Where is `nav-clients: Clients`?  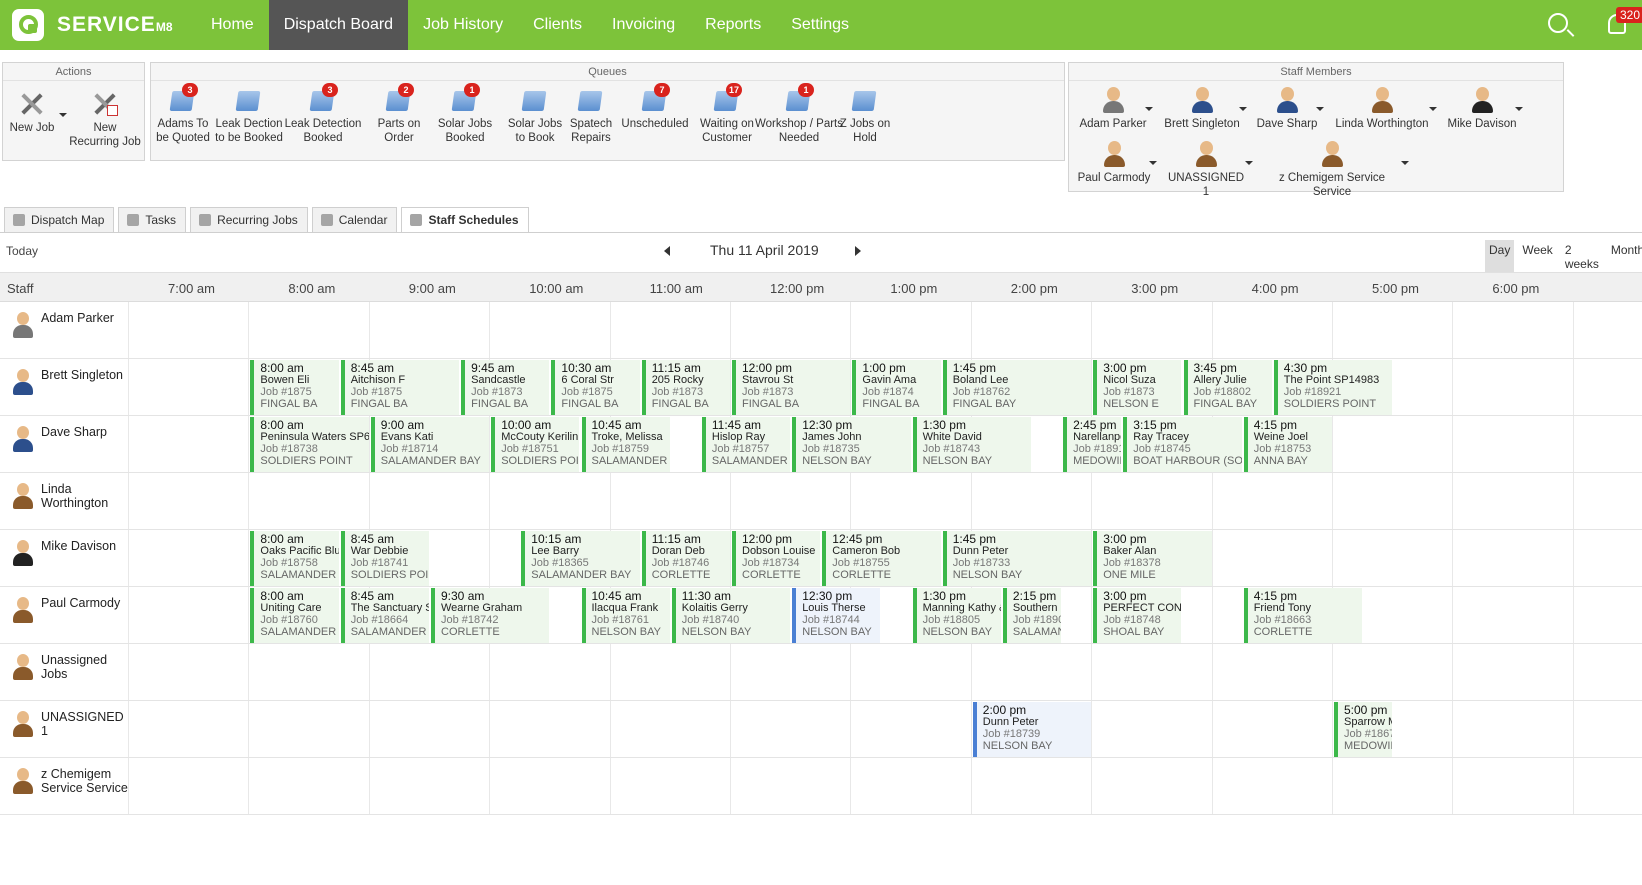 nav-clients: Clients is located at coordinates (557, 25).